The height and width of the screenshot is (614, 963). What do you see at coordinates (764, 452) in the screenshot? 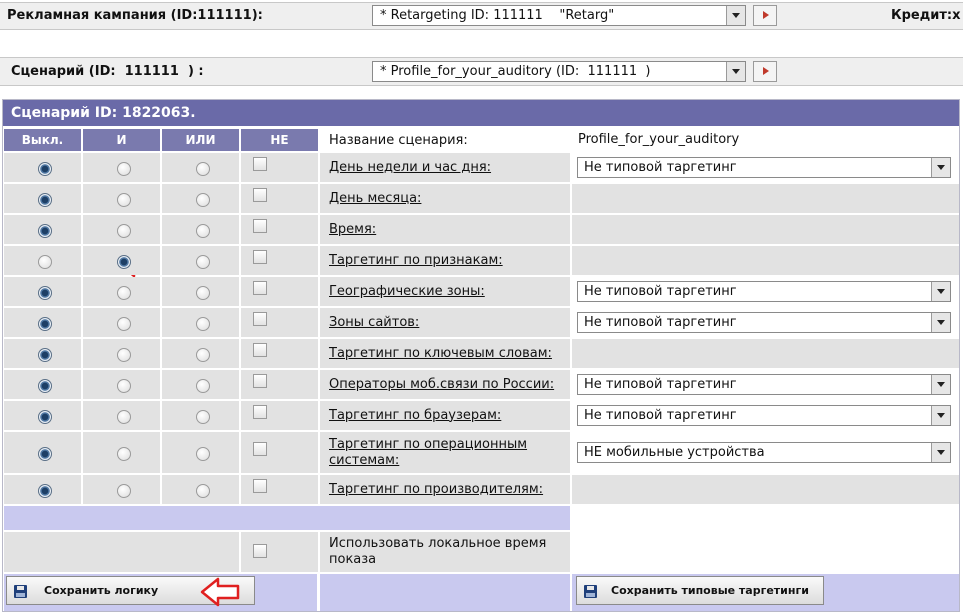
I see `targeting-type-select: НЕ мобильные устройства` at bounding box center [764, 452].